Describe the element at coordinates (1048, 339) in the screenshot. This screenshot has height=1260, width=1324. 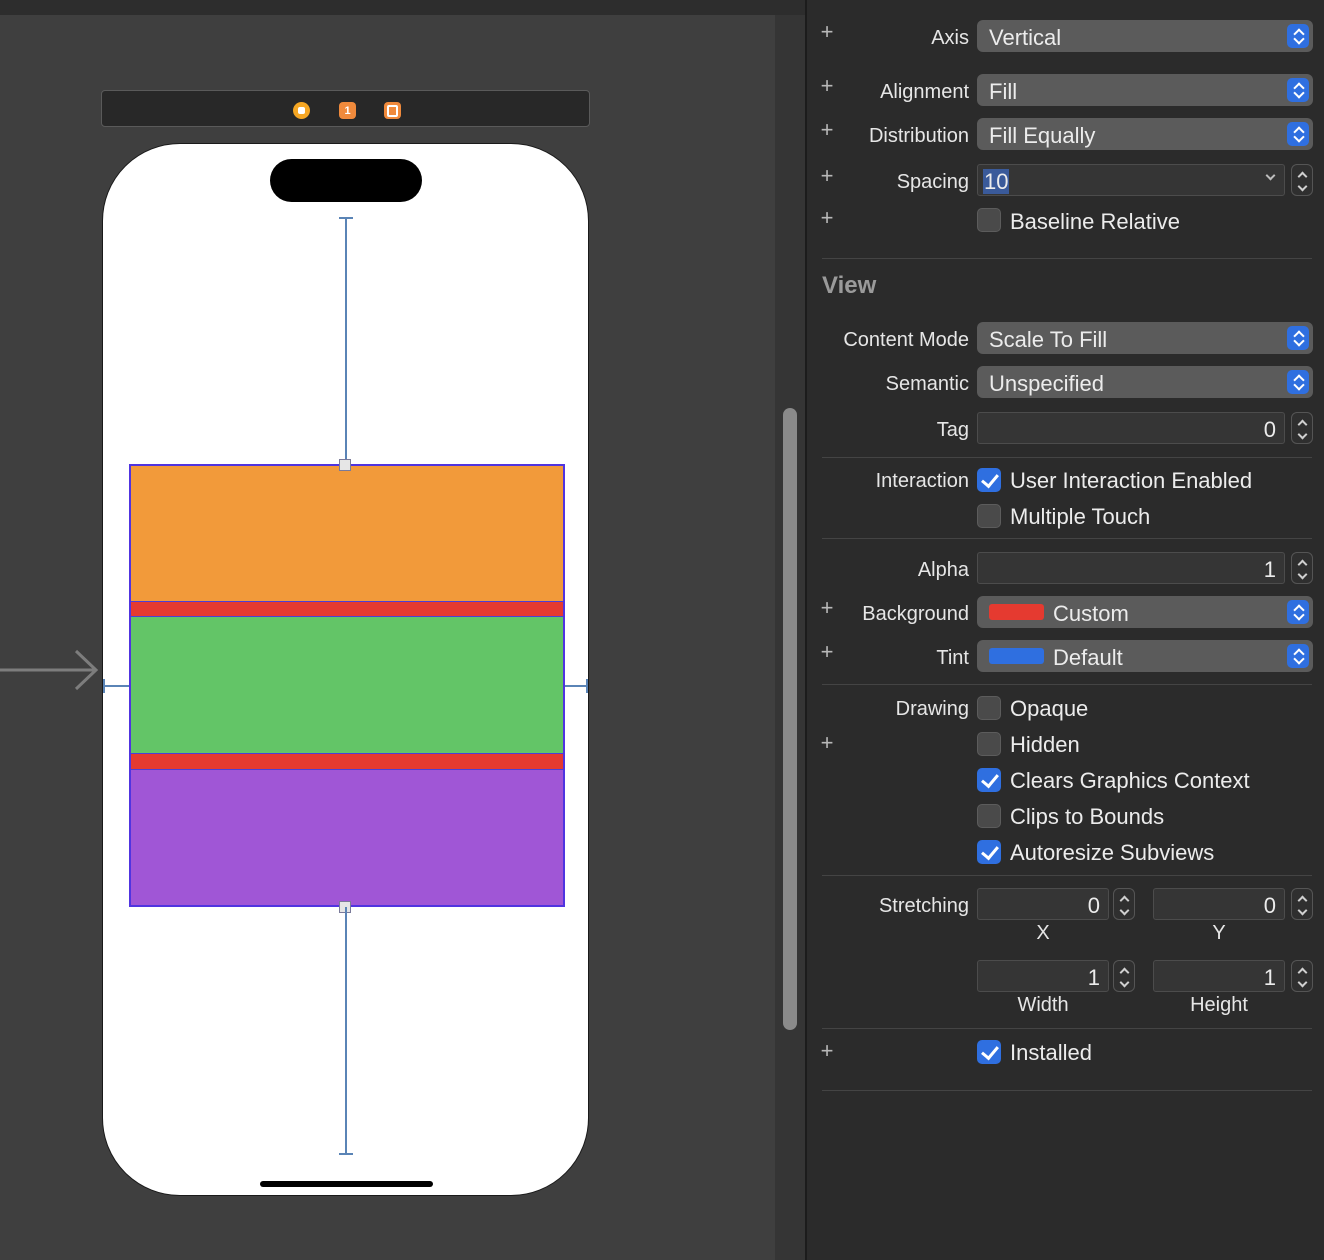
I see `content-mode-value: Scale To Fill` at that location.